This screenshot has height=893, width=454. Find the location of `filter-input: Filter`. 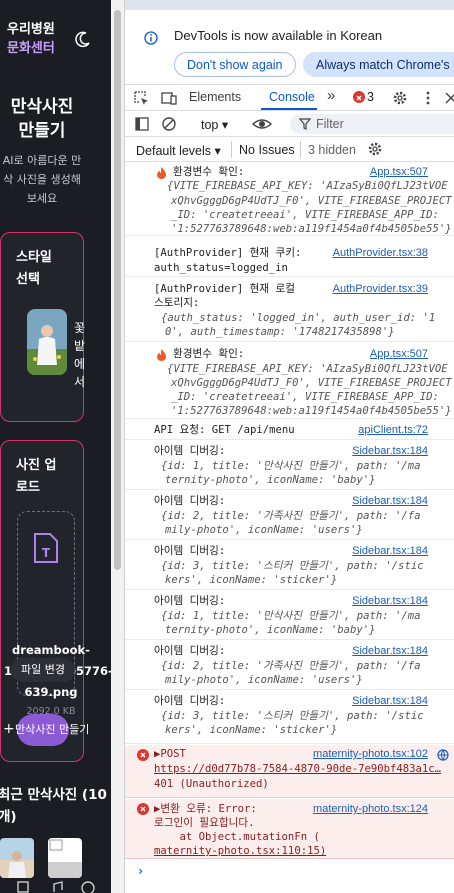

filter-input: Filter is located at coordinates (372, 124).